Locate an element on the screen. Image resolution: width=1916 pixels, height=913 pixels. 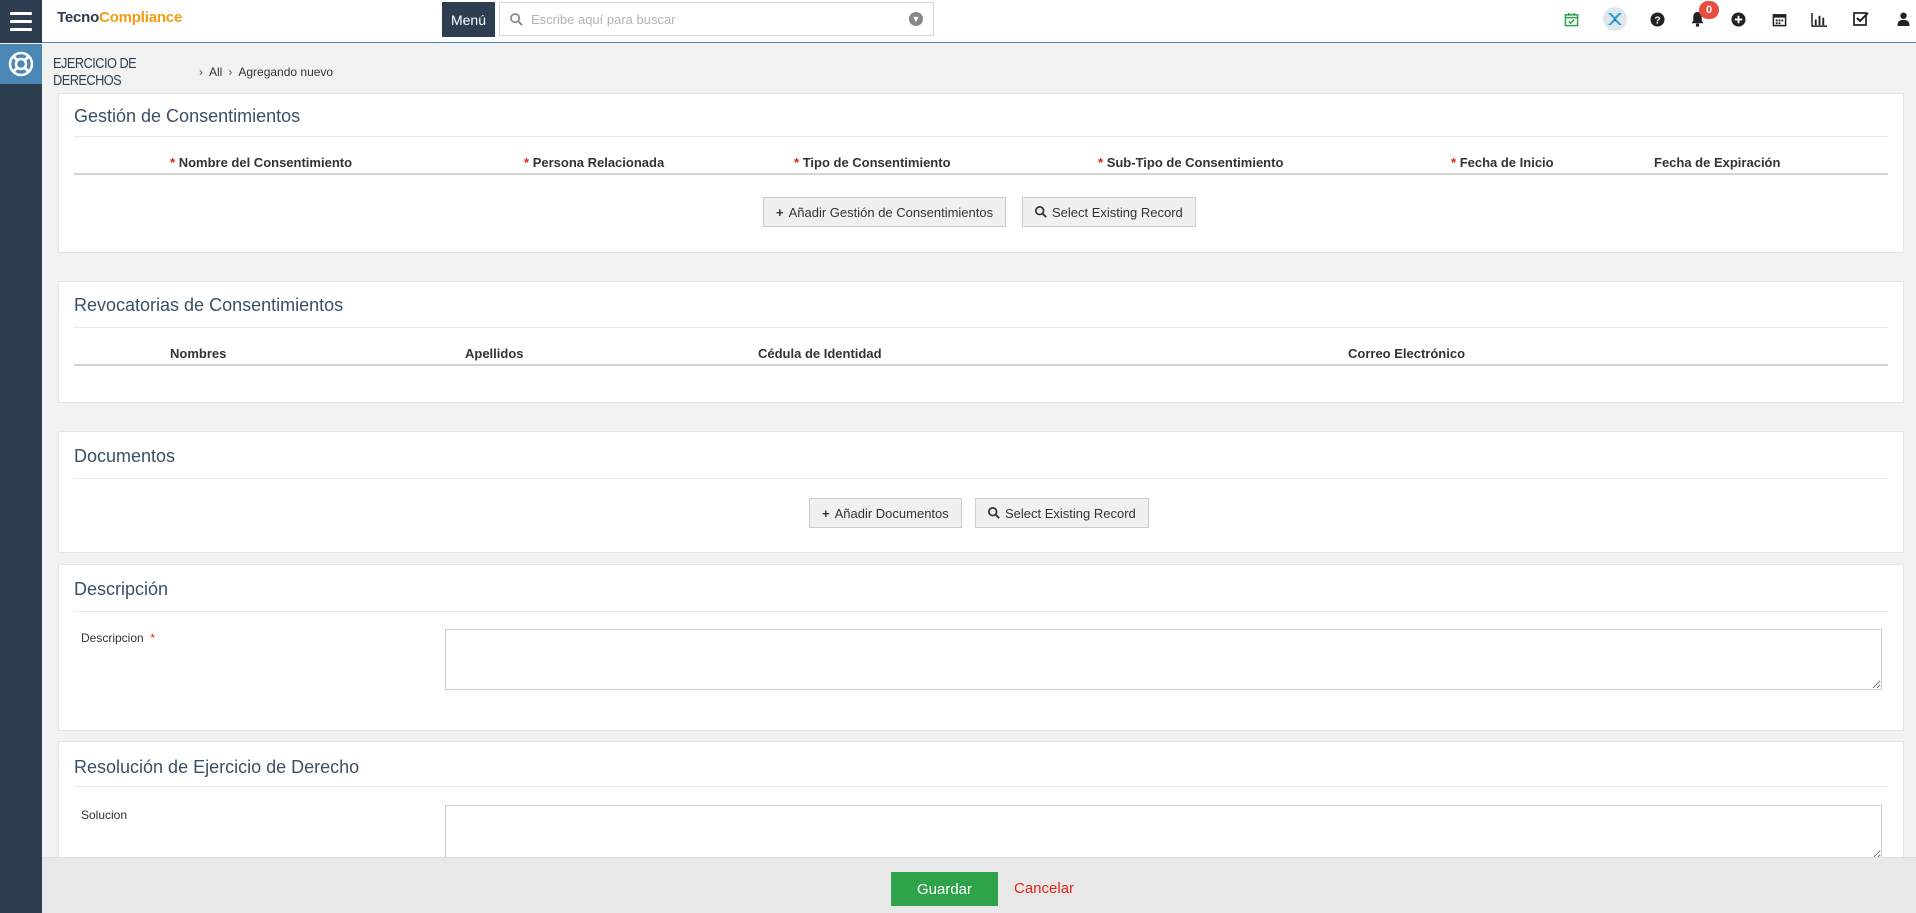
add-consent-button: + Añadir Gestión de Consentimientos is located at coordinates (885, 212).